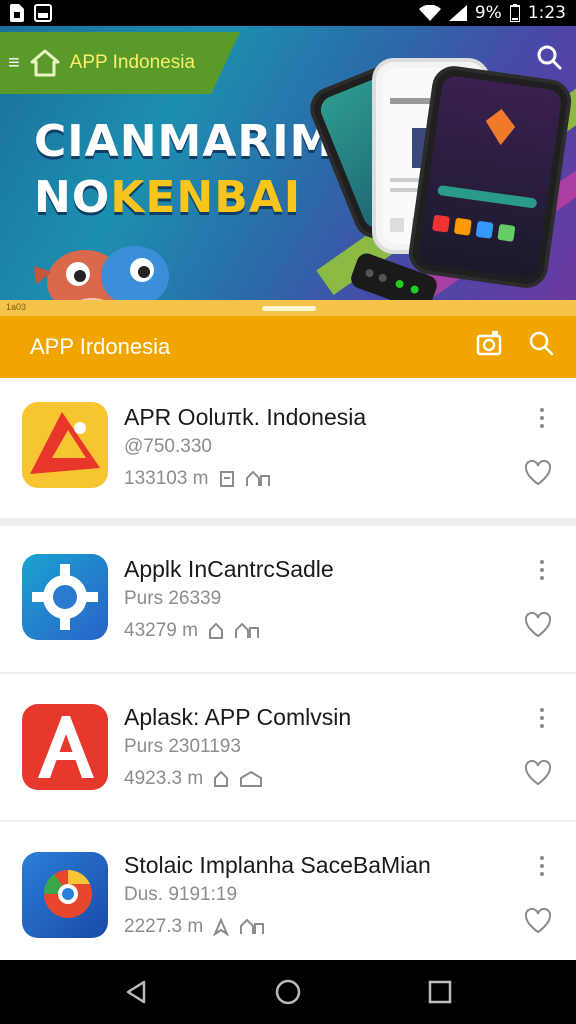  What do you see at coordinates (166, 478) in the screenshot?
I see `app-size: 133103 m` at bounding box center [166, 478].